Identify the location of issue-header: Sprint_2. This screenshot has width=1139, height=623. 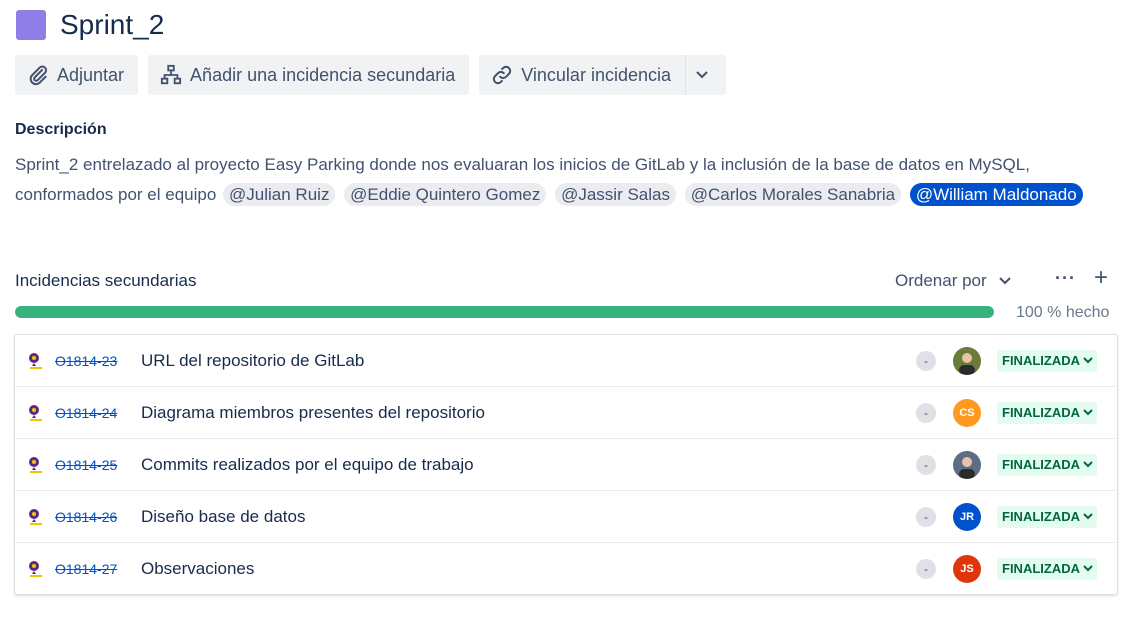
(90, 25).